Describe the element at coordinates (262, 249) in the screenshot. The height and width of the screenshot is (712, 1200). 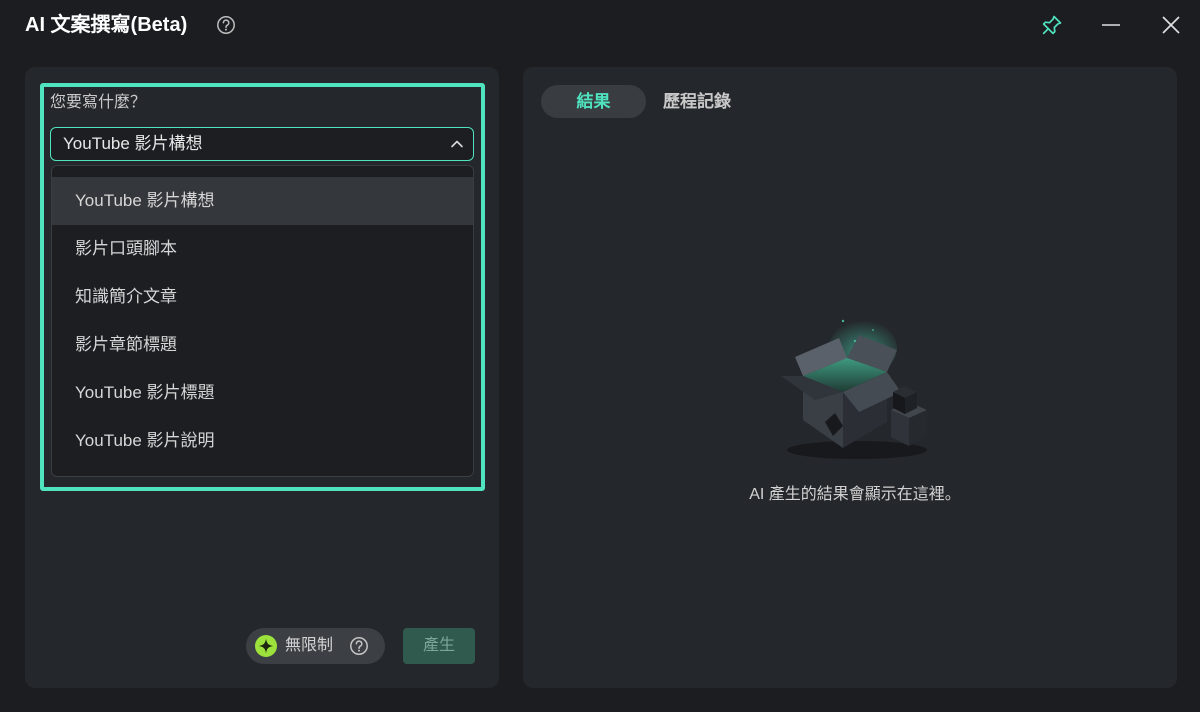
I see `option-video-script: 影片口頭腳本` at that location.